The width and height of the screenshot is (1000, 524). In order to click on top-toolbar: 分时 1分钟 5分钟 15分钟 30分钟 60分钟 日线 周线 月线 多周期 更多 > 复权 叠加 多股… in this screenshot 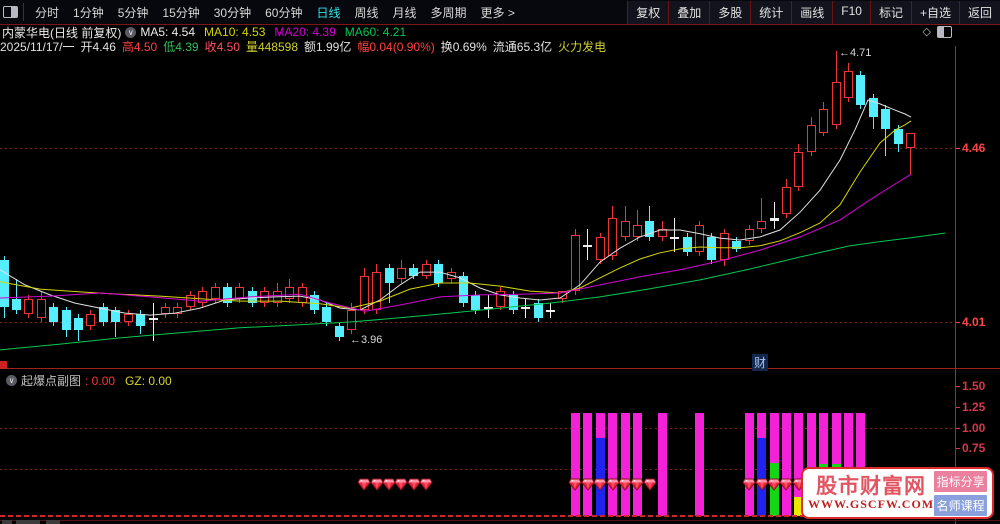, I will do `click(500, 12)`.